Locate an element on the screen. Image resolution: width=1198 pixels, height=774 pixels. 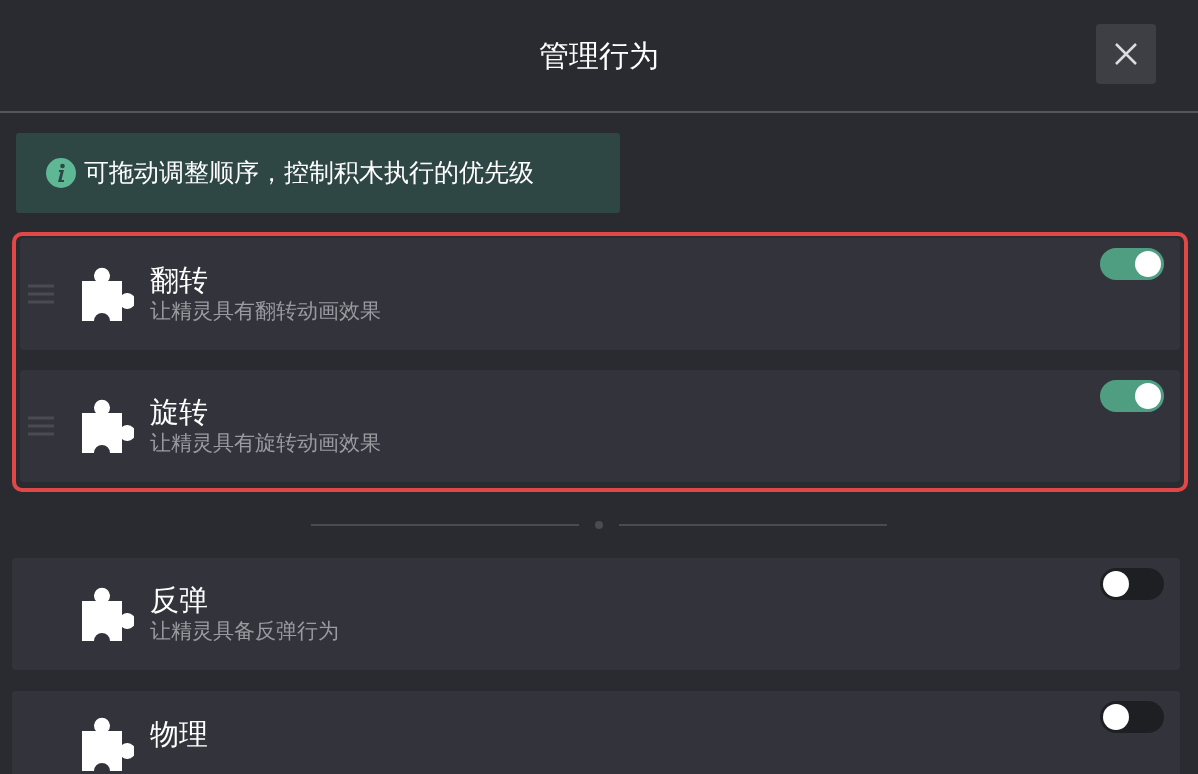
behavior-description: 让精灵具有翻转动画效果 is located at coordinates (265, 311).